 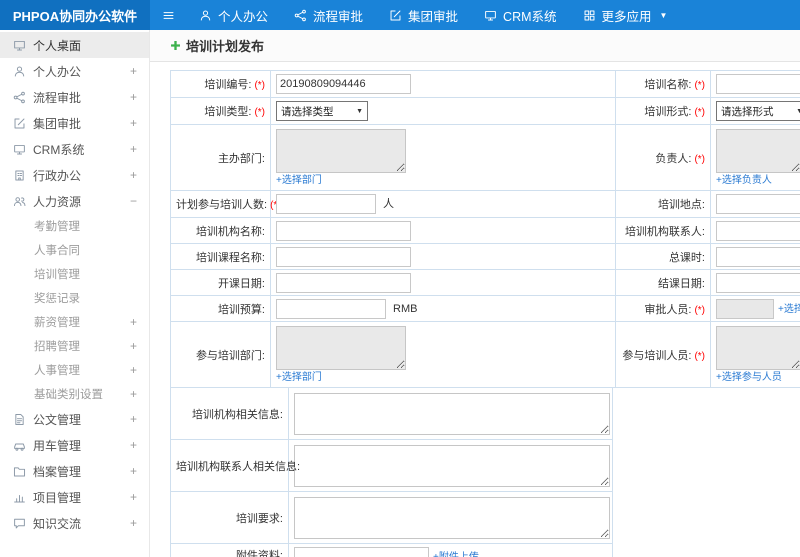 What do you see at coordinates (758, 256) in the screenshot?
I see `total-hours-input` at bounding box center [758, 256].